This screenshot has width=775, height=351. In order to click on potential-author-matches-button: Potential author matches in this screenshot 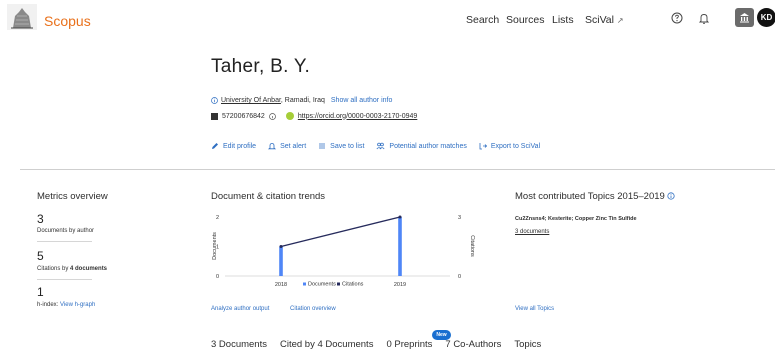, I will do `click(421, 146)`.